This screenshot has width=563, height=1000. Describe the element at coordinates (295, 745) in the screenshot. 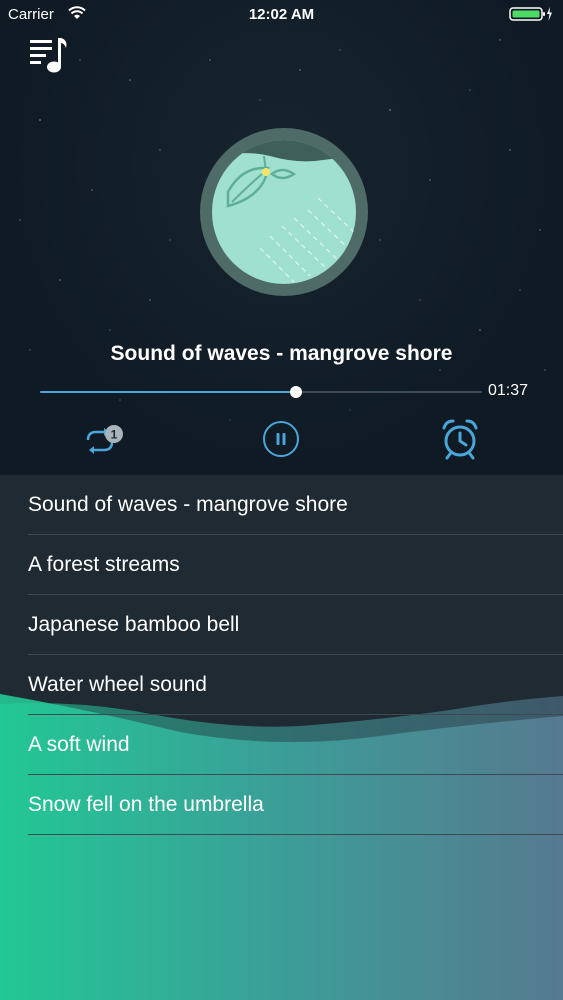

I see `track-item-5: A soft wind` at that location.